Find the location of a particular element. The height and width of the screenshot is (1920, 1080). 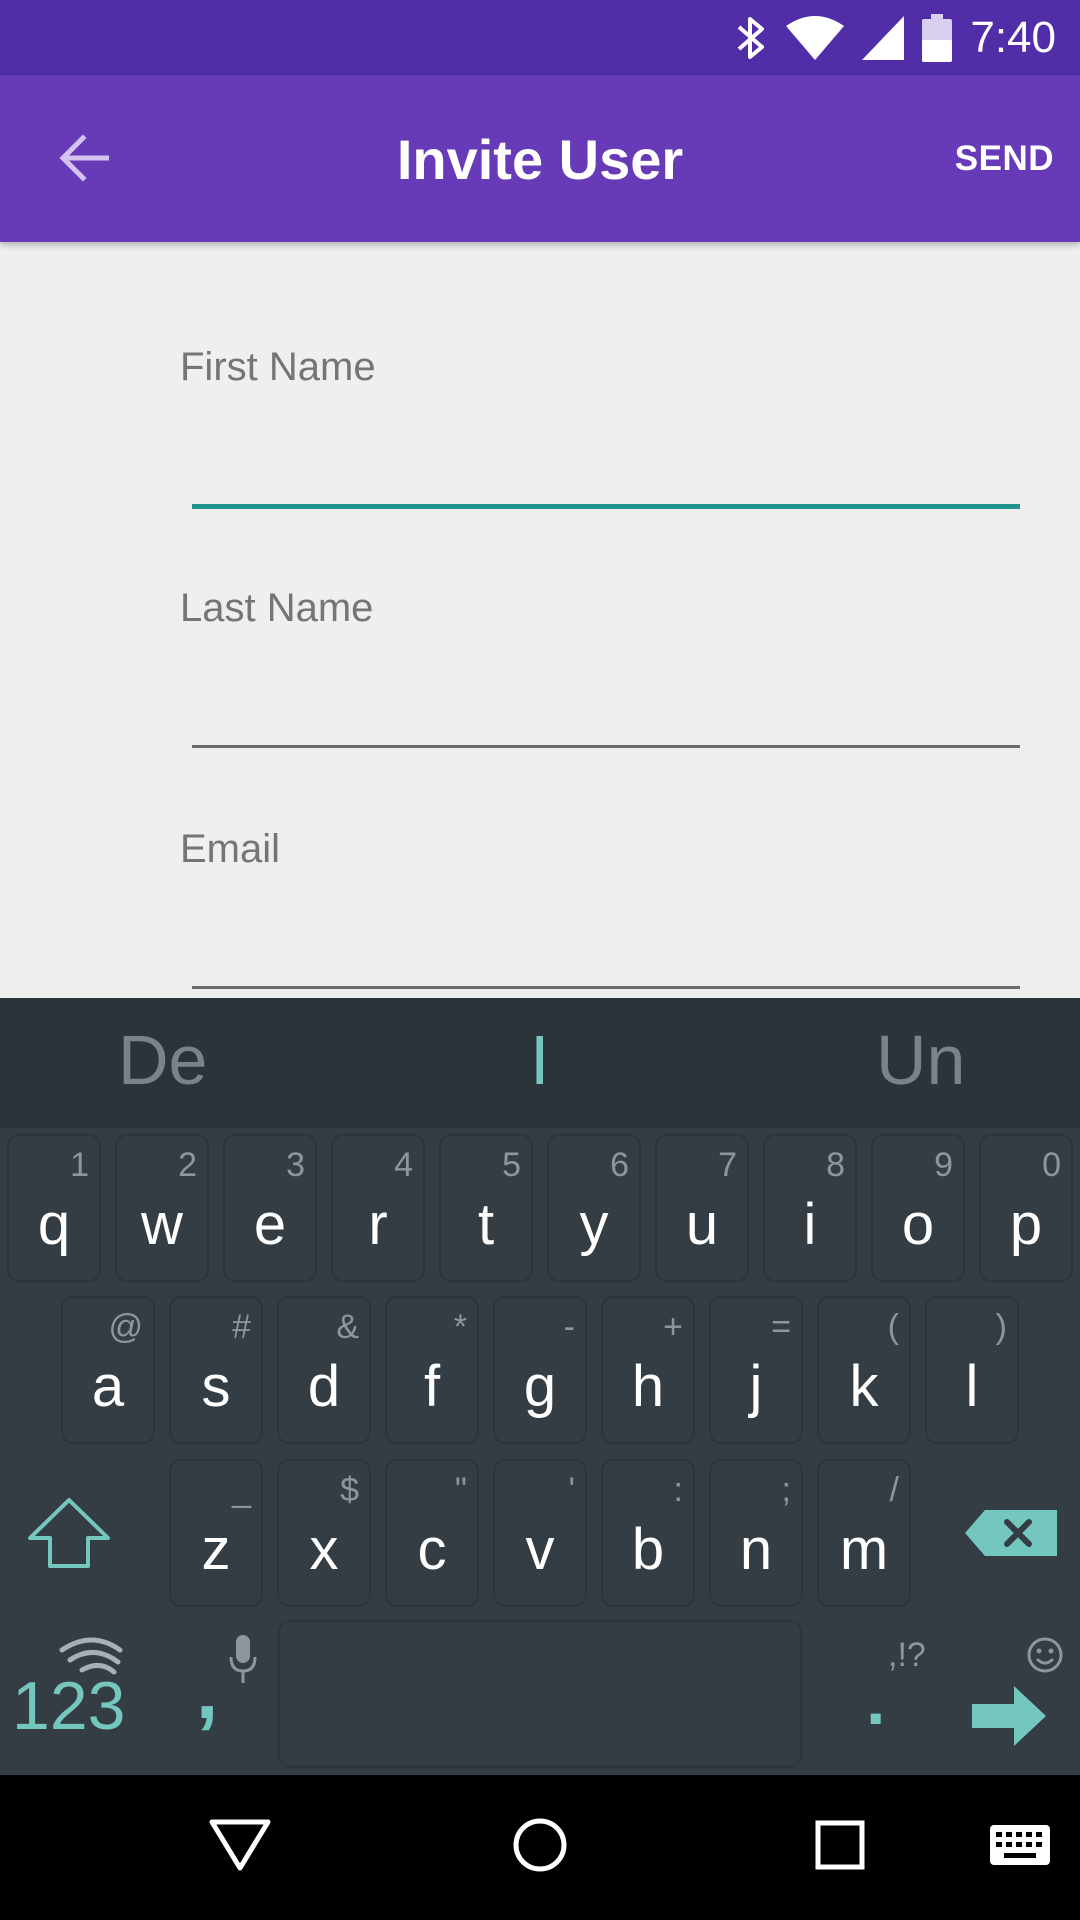

key-f: * f is located at coordinates (432, 1370).